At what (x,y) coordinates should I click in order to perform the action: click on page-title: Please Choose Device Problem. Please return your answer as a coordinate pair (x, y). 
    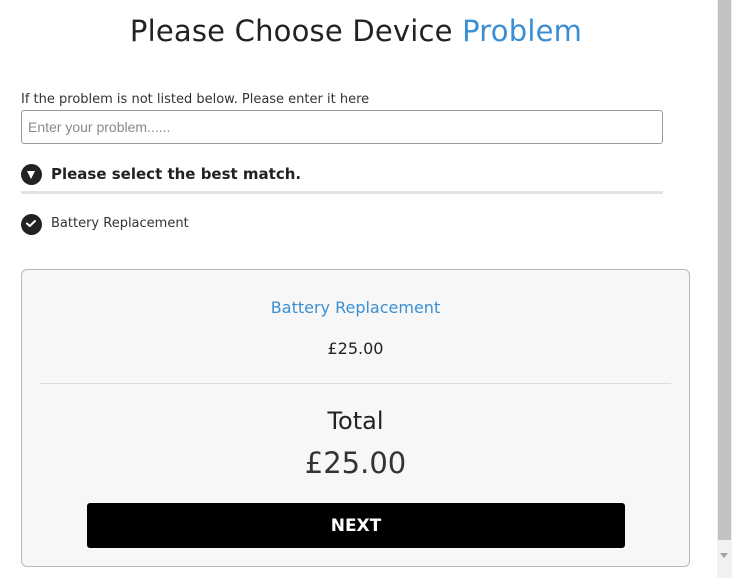
    Looking at the image, I should click on (356, 31).